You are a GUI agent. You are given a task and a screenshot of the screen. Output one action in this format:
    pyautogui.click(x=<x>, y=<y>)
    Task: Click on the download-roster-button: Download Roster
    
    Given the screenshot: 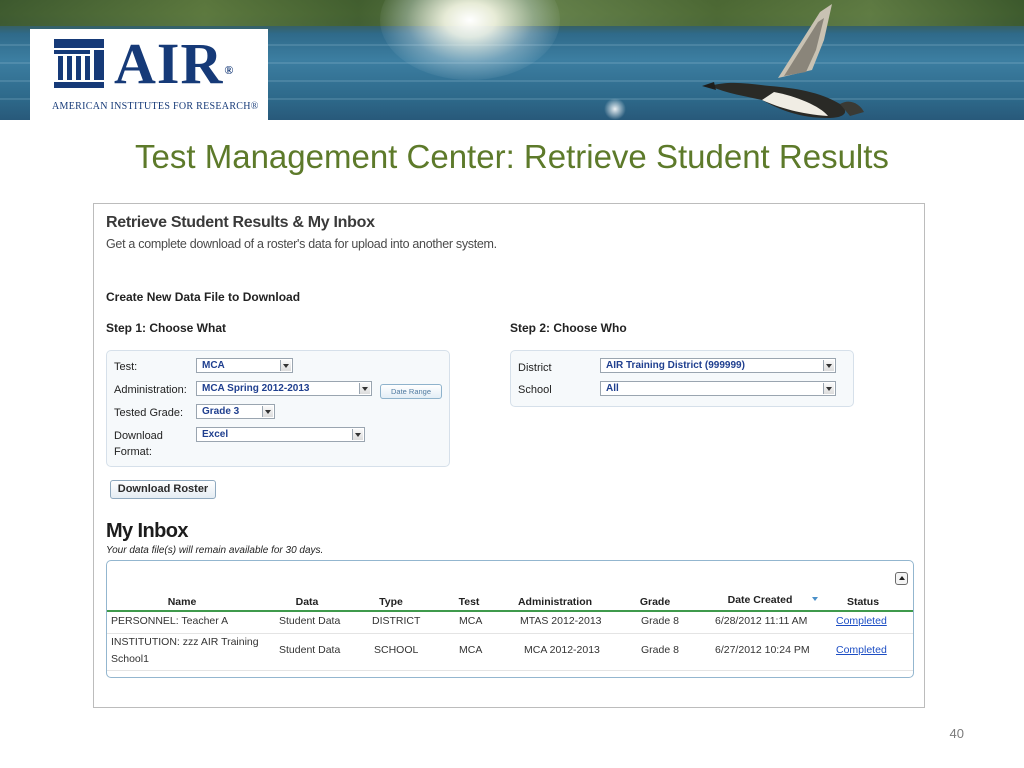 What is the action you would take?
    pyautogui.click(x=163, y=489)
    